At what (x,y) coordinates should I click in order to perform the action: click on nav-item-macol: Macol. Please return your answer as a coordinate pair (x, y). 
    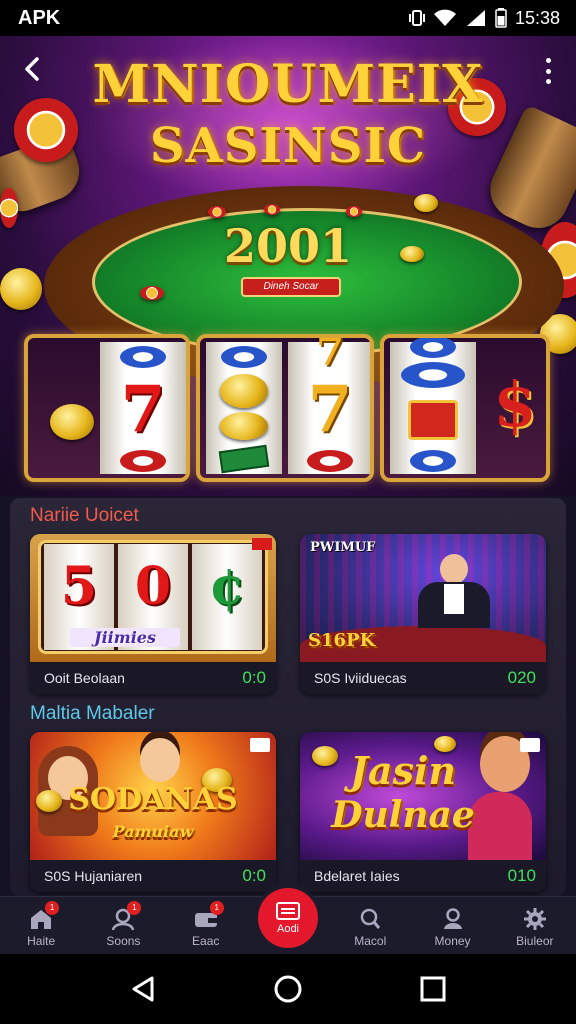
    Looking at the image, I should click on (370, 923).